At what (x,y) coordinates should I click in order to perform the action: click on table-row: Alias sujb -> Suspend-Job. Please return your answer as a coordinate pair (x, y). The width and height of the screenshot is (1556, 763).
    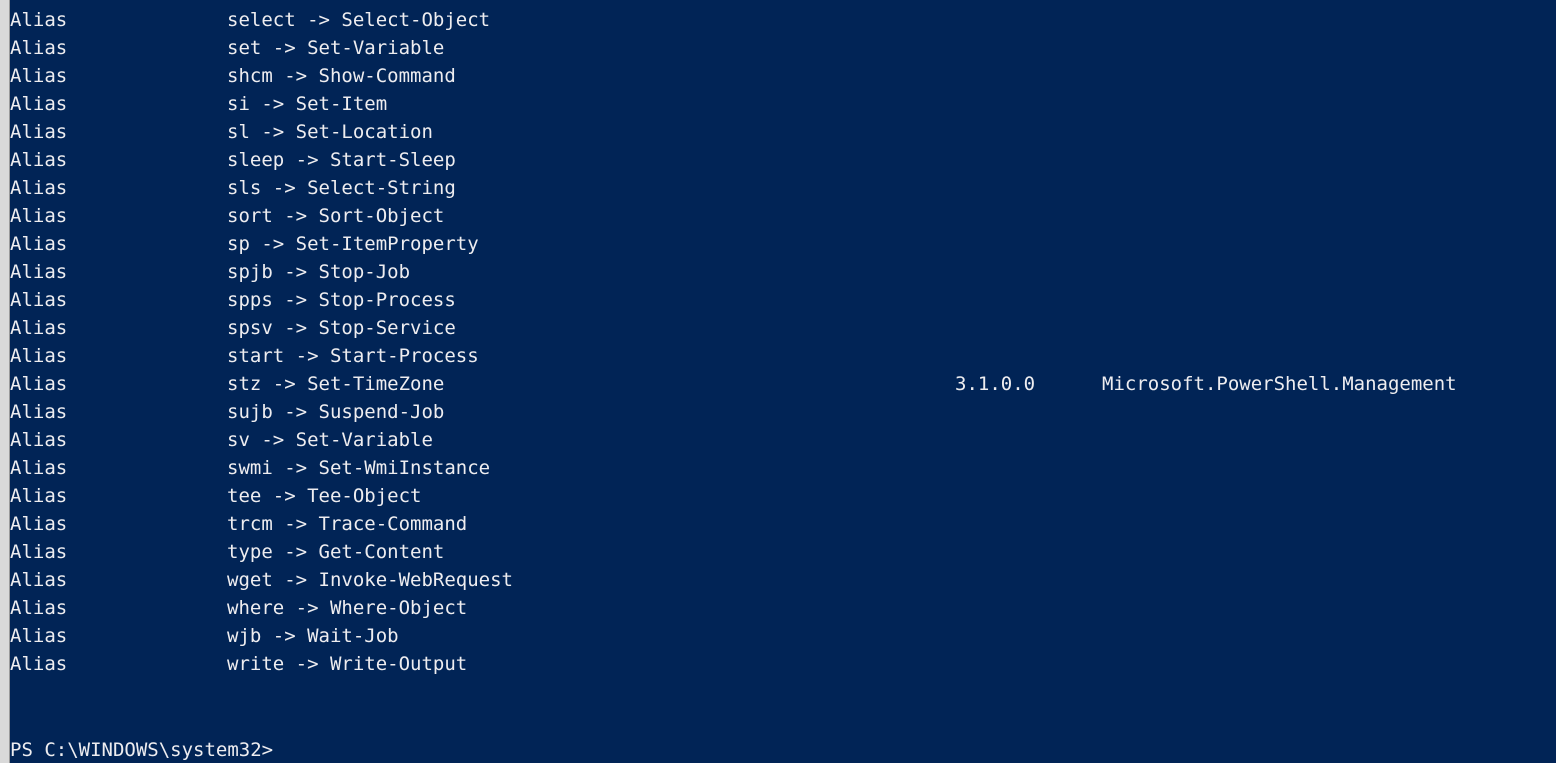
    Looking at the image, I should click on (783, 412).